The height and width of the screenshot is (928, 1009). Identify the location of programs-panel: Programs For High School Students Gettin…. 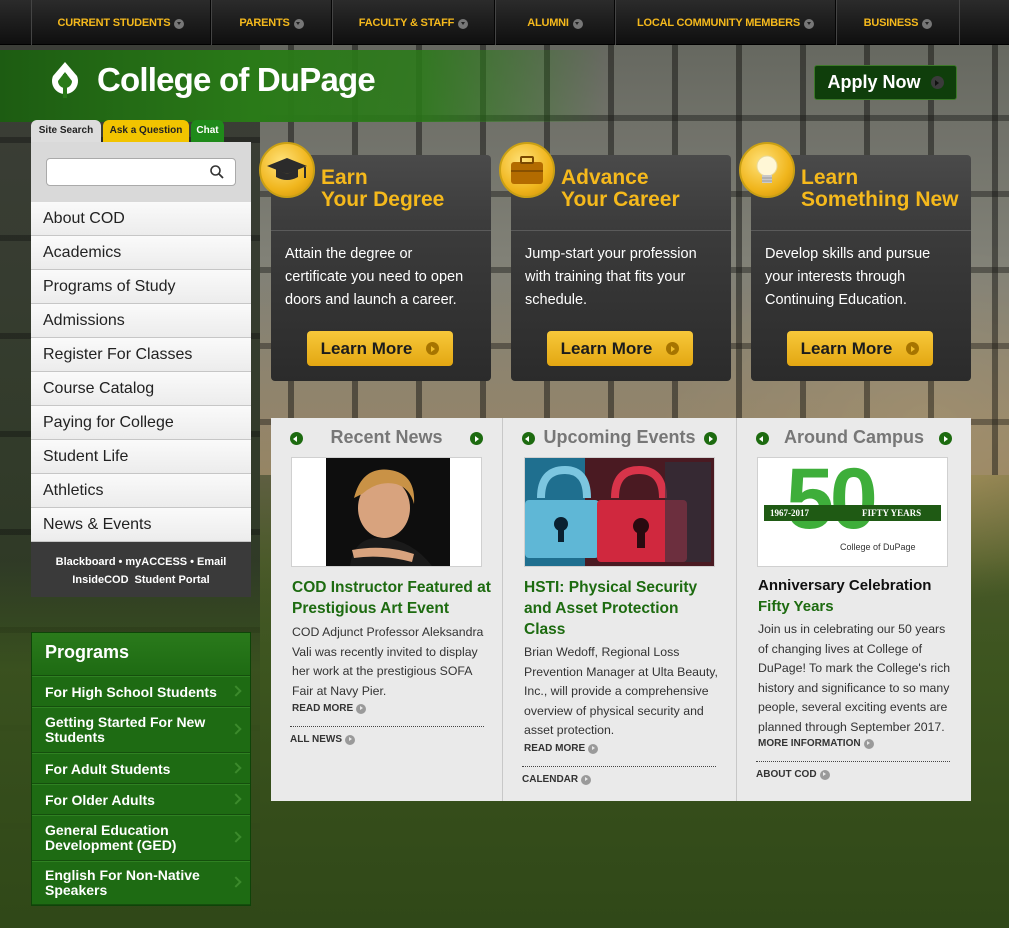
(141, 769).